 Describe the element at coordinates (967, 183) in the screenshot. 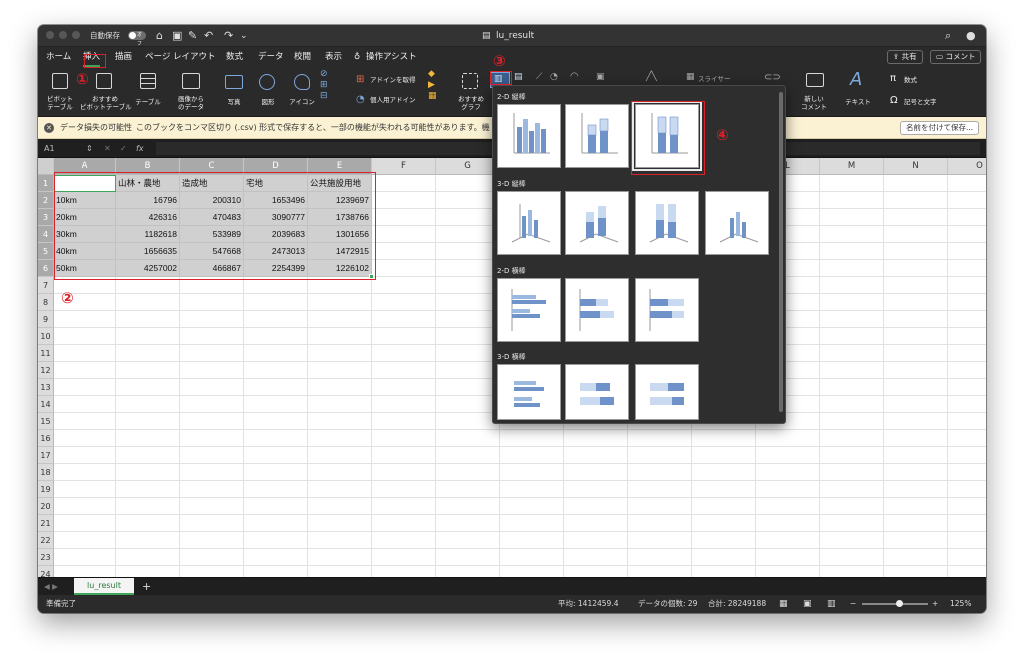

I see `cell-o1` at that location.